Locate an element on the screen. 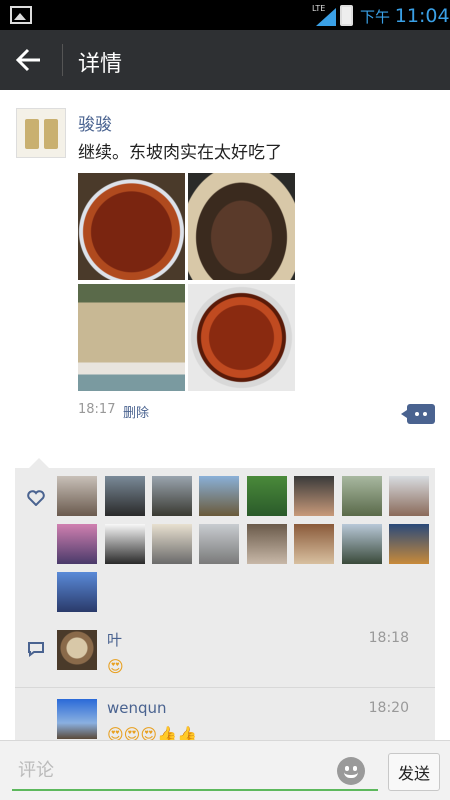  status-time: 11:04 is located at coordinates (422, 16).